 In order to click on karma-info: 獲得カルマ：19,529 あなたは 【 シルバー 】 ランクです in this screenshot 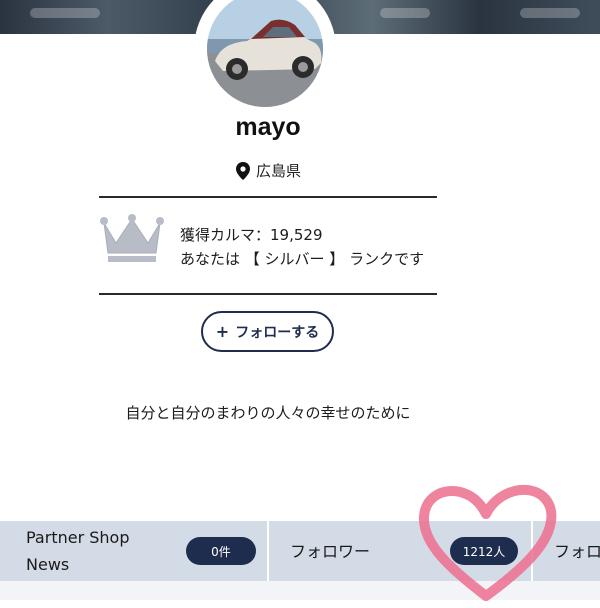, I will do `click(302, 247)`.